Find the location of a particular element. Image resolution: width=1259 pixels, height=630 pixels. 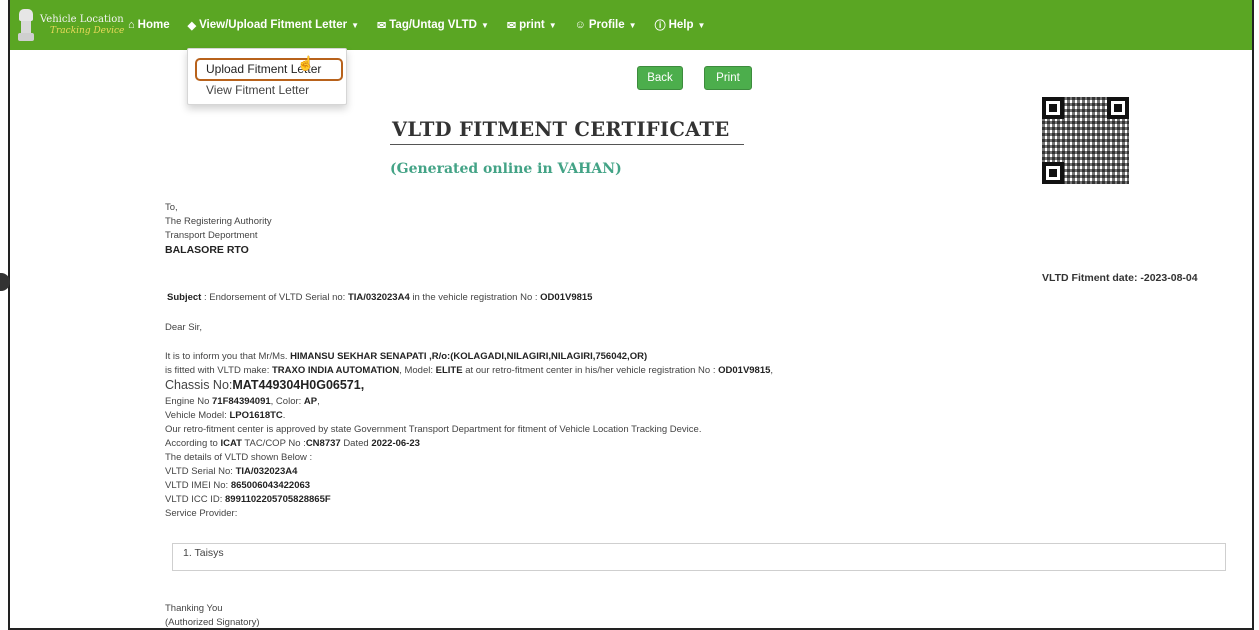

subject-text-2: in the vehicle registration No : is located at coordinates (475, 297).